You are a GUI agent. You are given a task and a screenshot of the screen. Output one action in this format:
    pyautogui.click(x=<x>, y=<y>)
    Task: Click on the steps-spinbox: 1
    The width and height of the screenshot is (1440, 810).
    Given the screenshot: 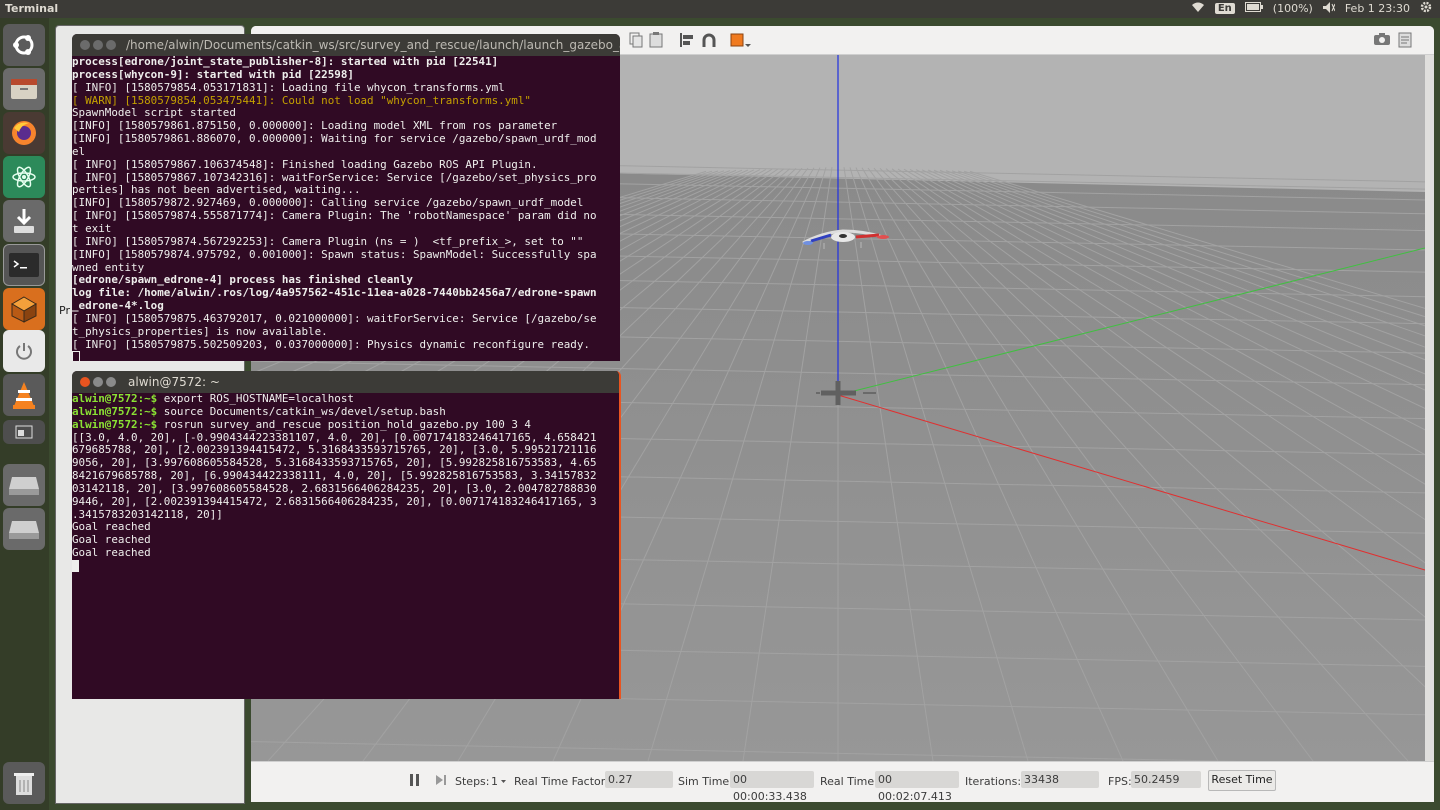 What is the action you would take?
    pyautogui.click(x=494, y=781)
    